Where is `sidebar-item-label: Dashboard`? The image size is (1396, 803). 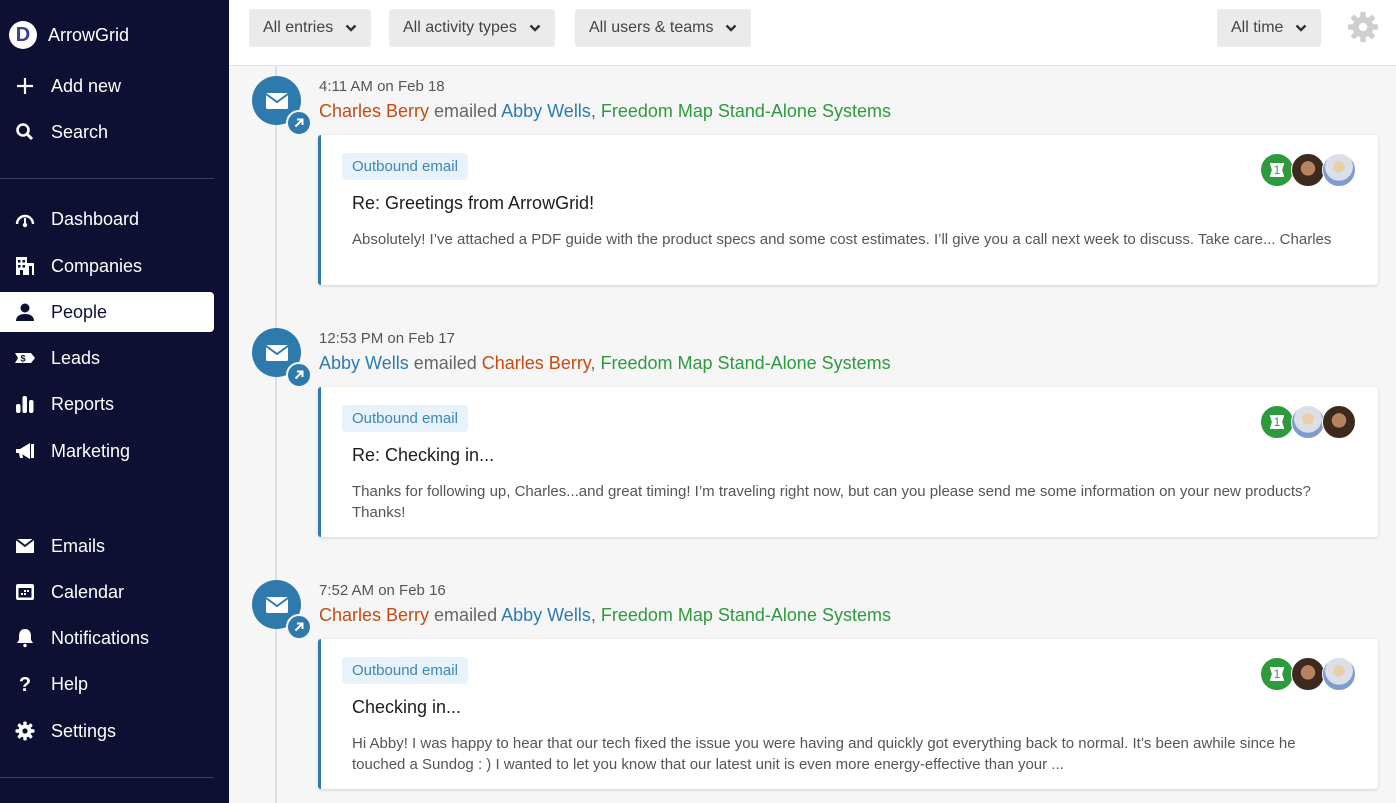 sidebar-item-label: Dashboard is located at coordinates (95, 218).